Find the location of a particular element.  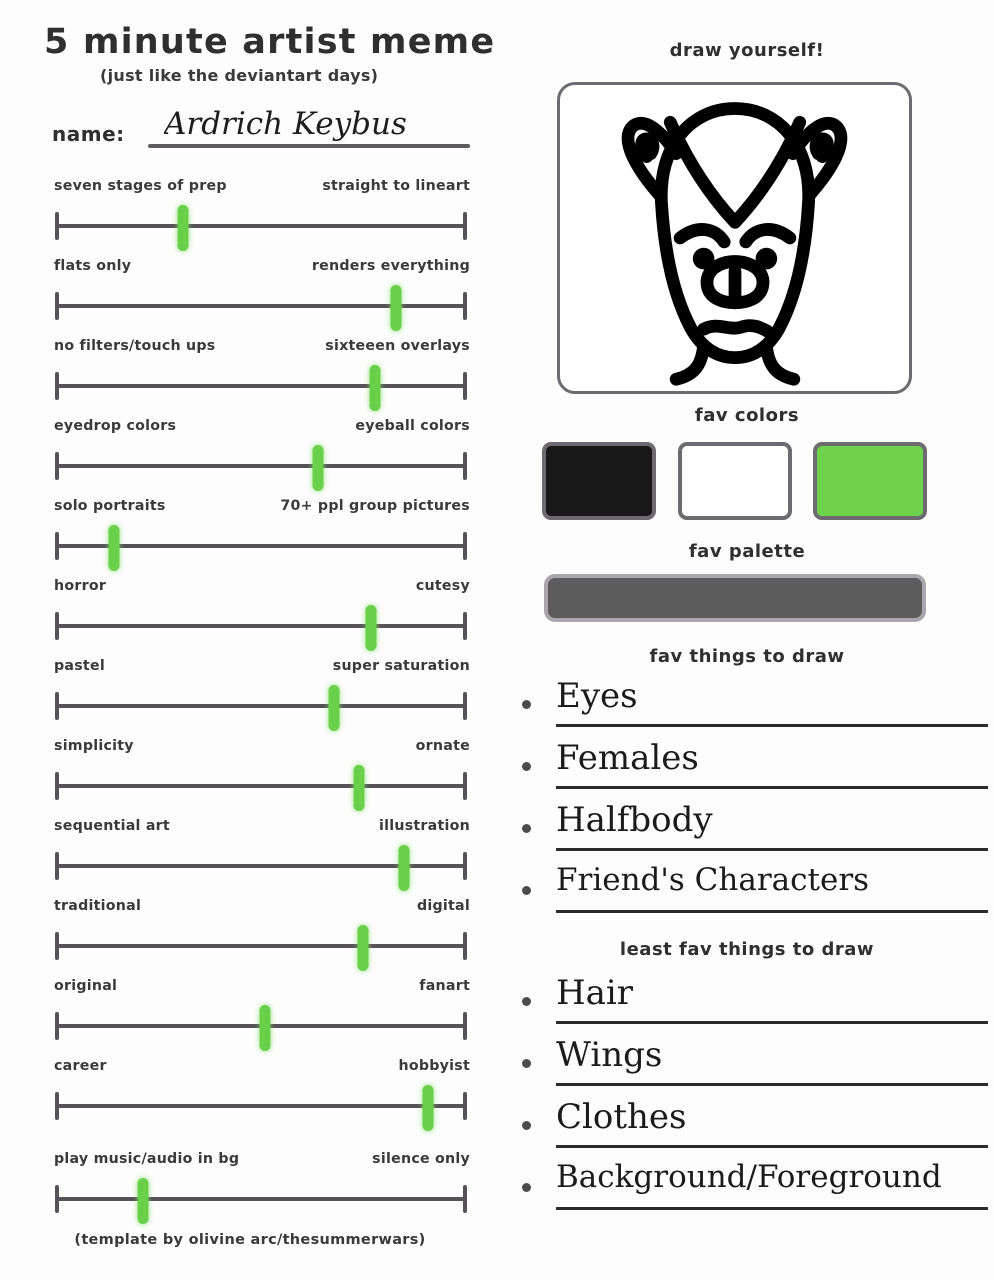

slider-row: play music/audio in bg silence only is located at coordinates (264, 1191).